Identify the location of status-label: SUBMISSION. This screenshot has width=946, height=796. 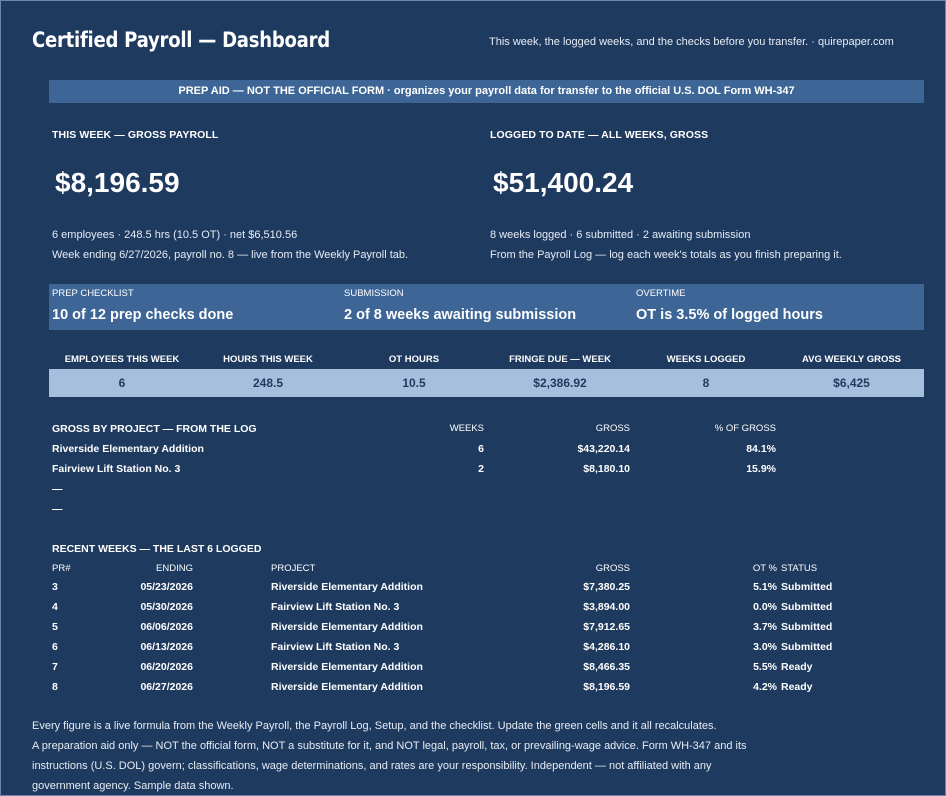
(374, 293).